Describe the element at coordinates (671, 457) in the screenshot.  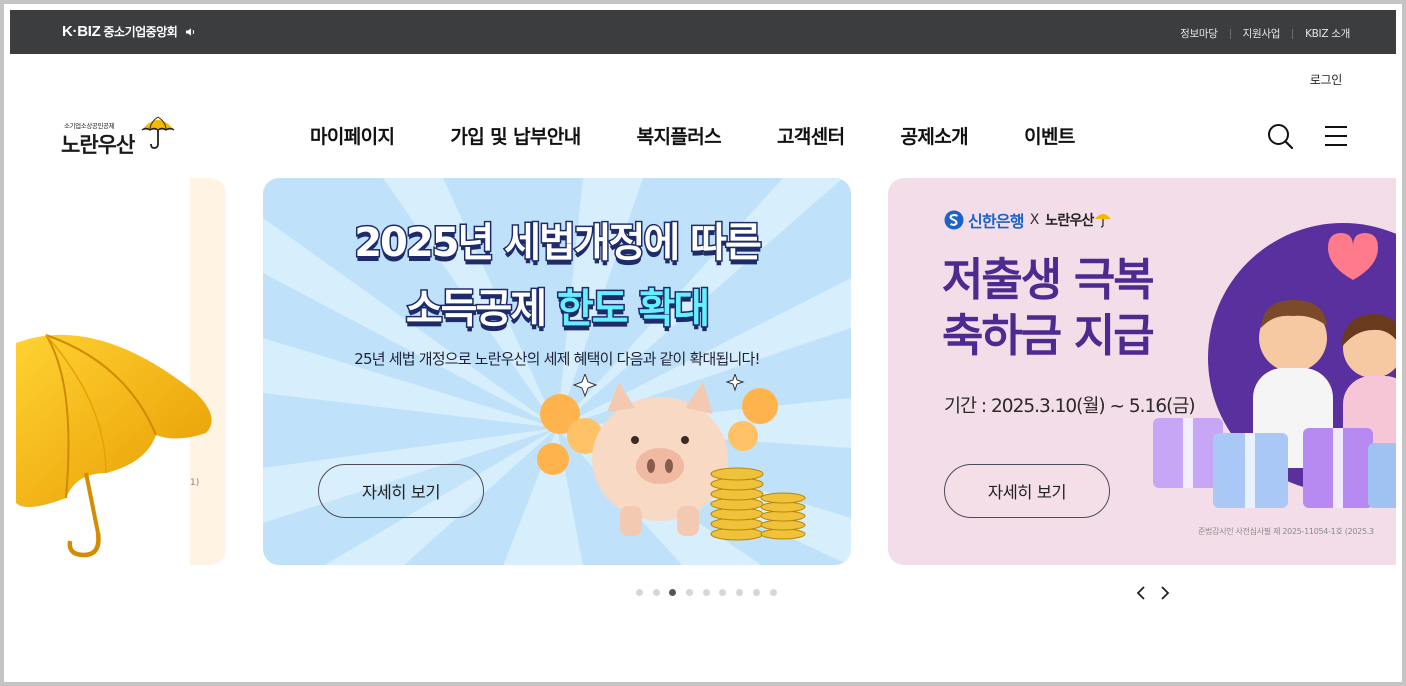
I see `piggy-bank-illustration` at that location.